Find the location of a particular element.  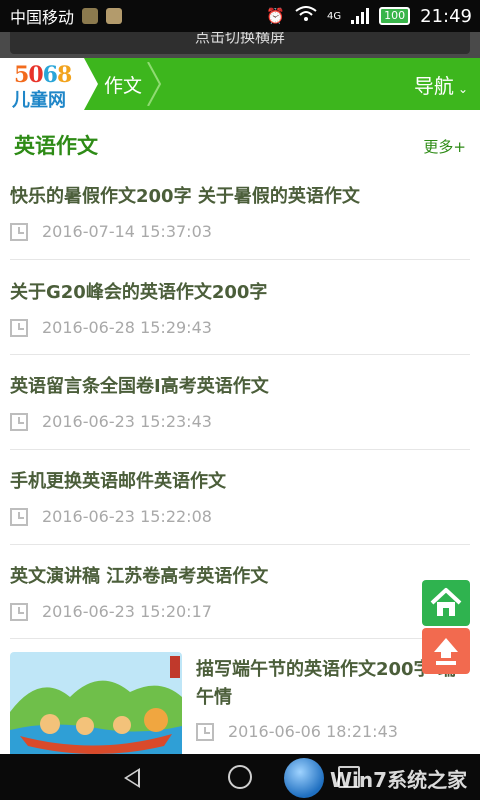

article-item: 关于G20峰会的英语作文200字 2016-06-28 15:29:43 is located at coordinates (240, 307).